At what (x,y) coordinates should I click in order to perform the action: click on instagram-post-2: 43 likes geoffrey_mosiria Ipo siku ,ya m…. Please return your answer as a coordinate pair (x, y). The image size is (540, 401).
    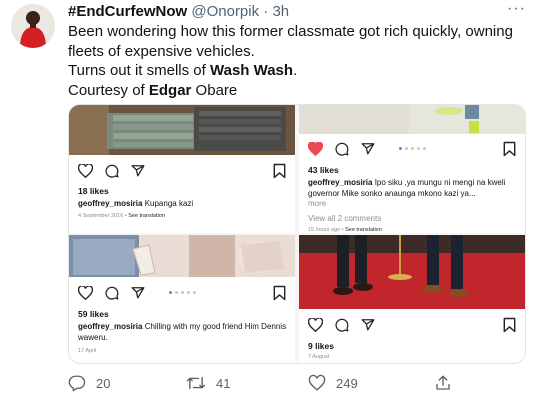
    Looking at the image, I should click on (412, 169).